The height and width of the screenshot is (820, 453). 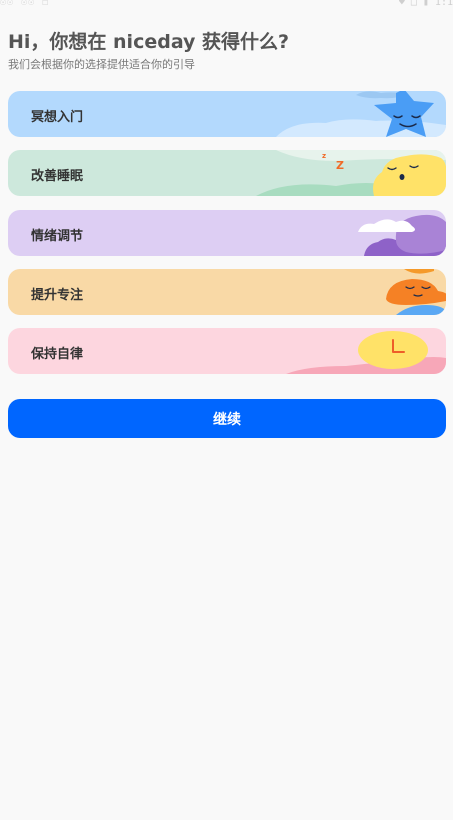 I want to click on page-subtitle: 我们会根据你的选择提供适合你的引导, so click(x=101, y=64).